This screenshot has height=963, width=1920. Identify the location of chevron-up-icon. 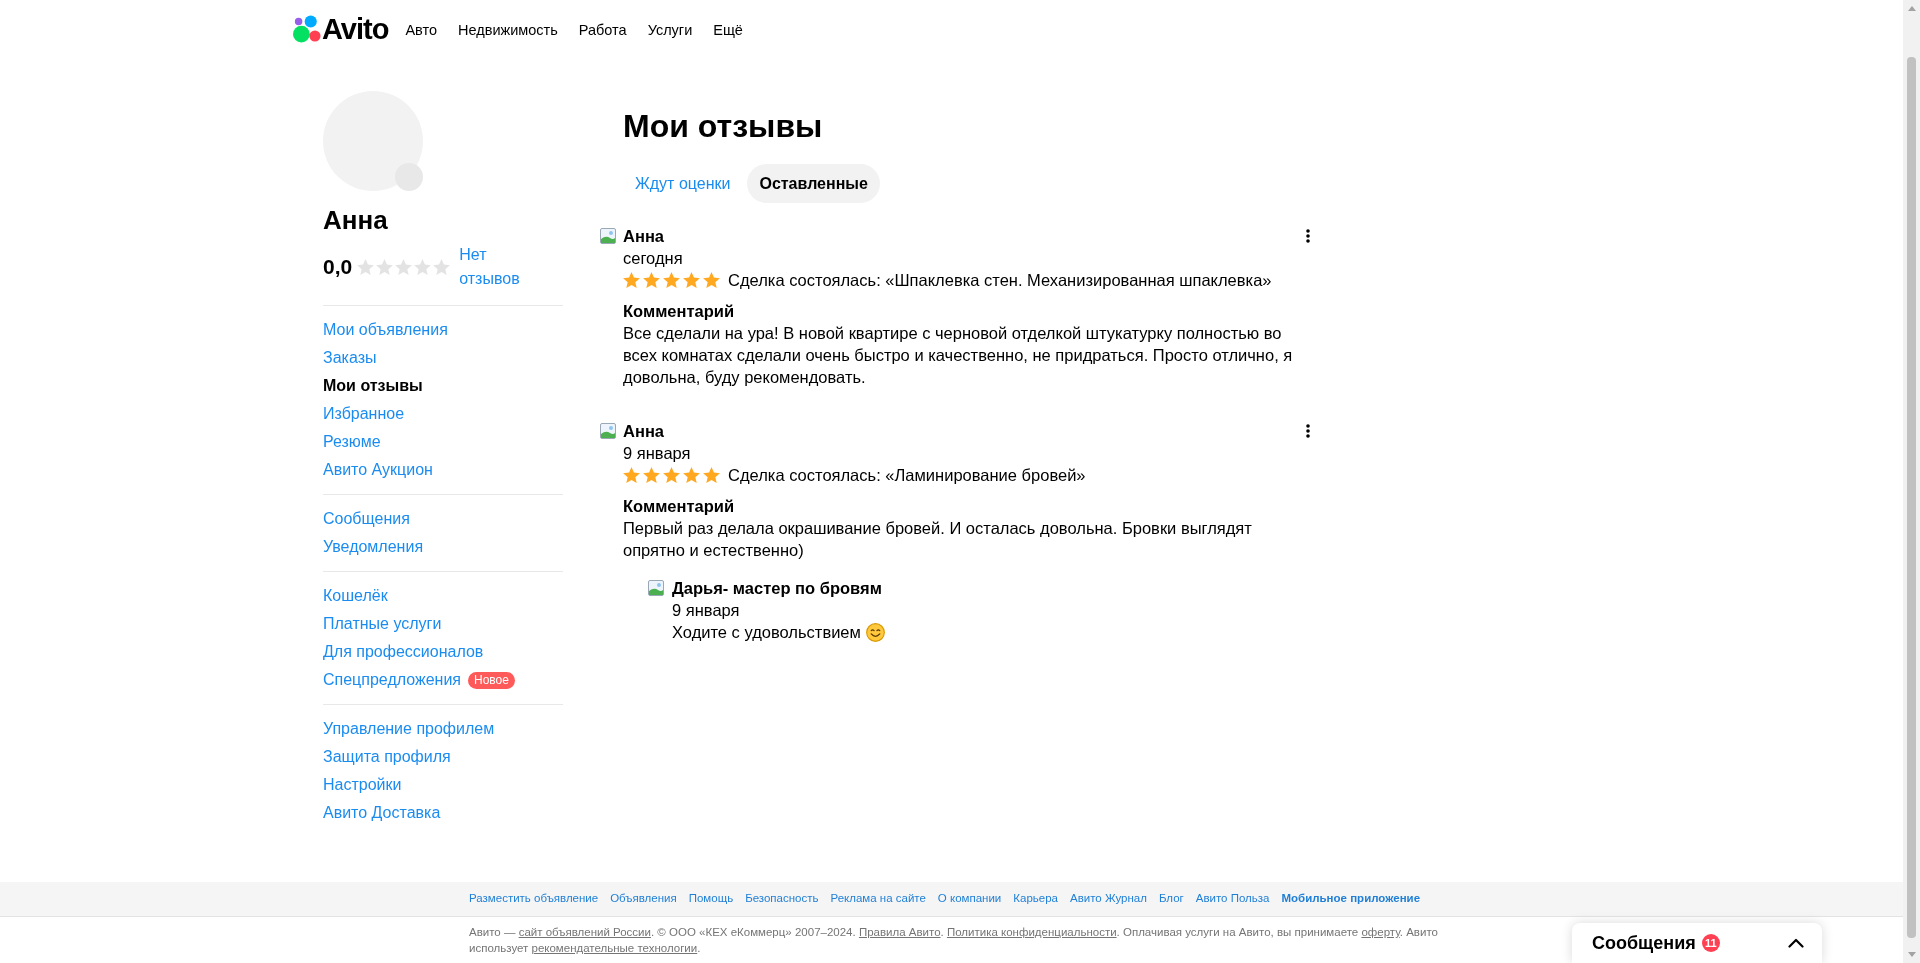
(1796, 943).